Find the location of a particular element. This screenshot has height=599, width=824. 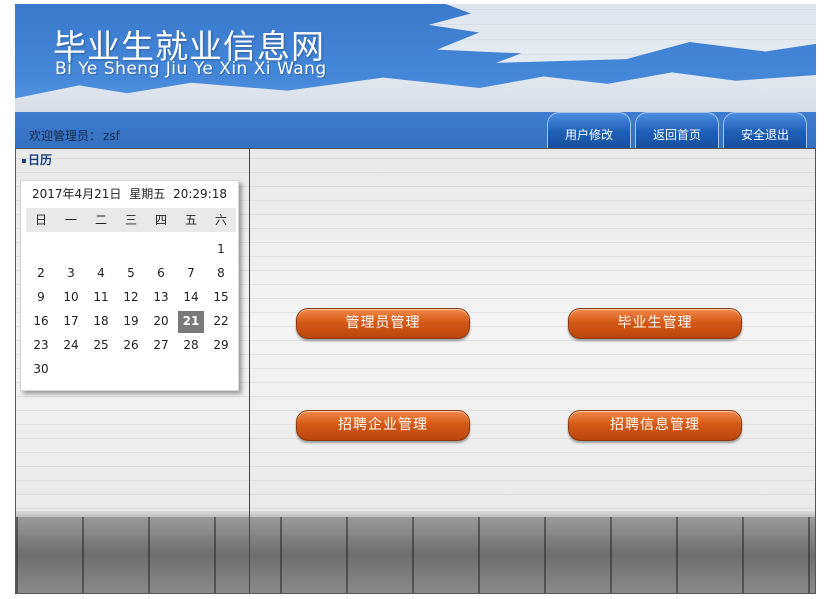

home-button: 返回首页 is located at coordinates (677, 130).